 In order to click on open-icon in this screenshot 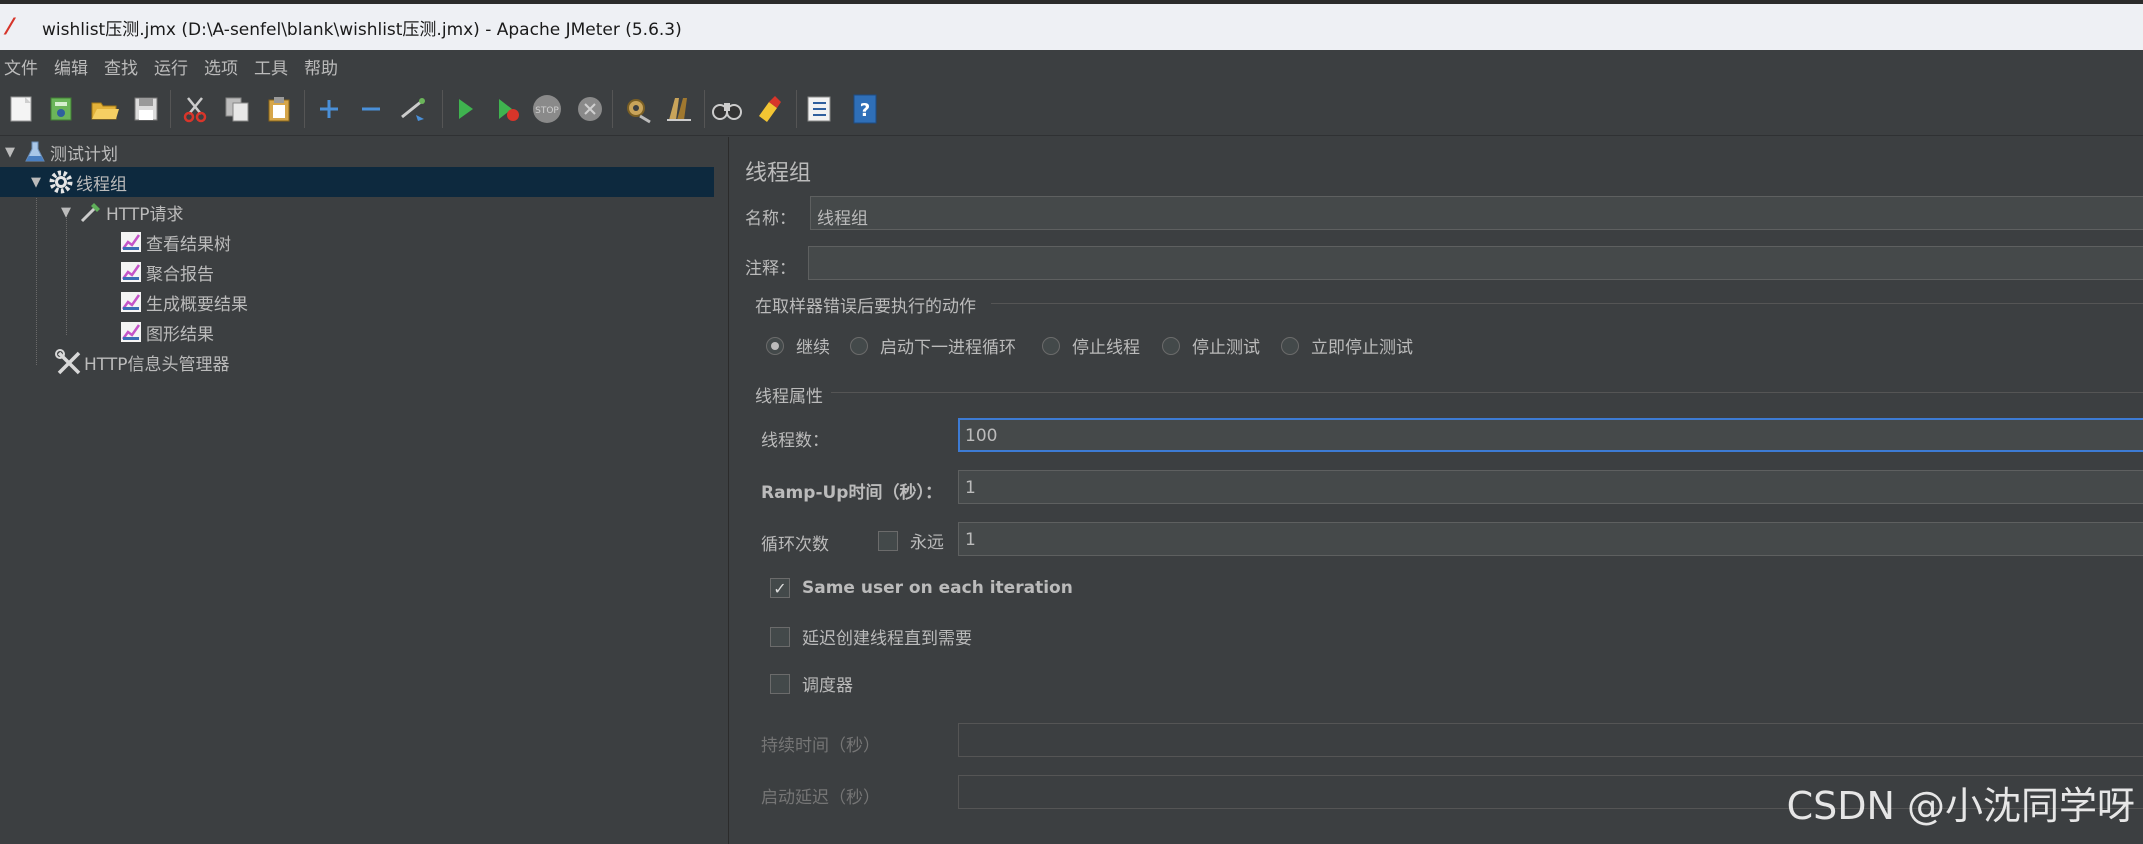, I will do `click(104, 109)`.